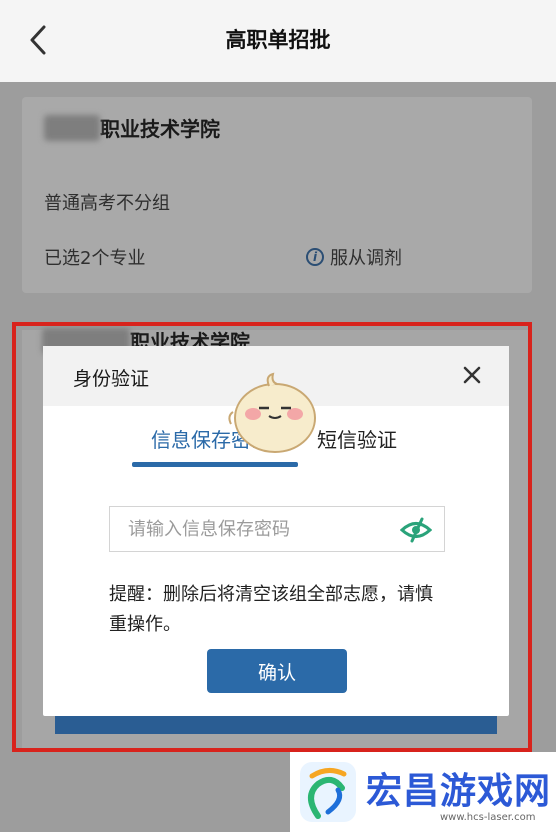 This screenshot has height=832, width=556. Describe the element at coordinates (277, 671) in the screenshot. I see `confirm-button: 确认` at that location.